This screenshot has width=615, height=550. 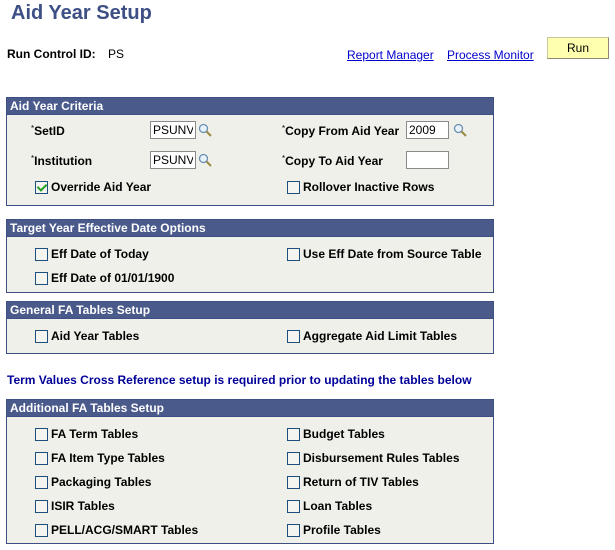 I want to click on panel-header: General FA Tables Setup, so click(x=250, y=310).